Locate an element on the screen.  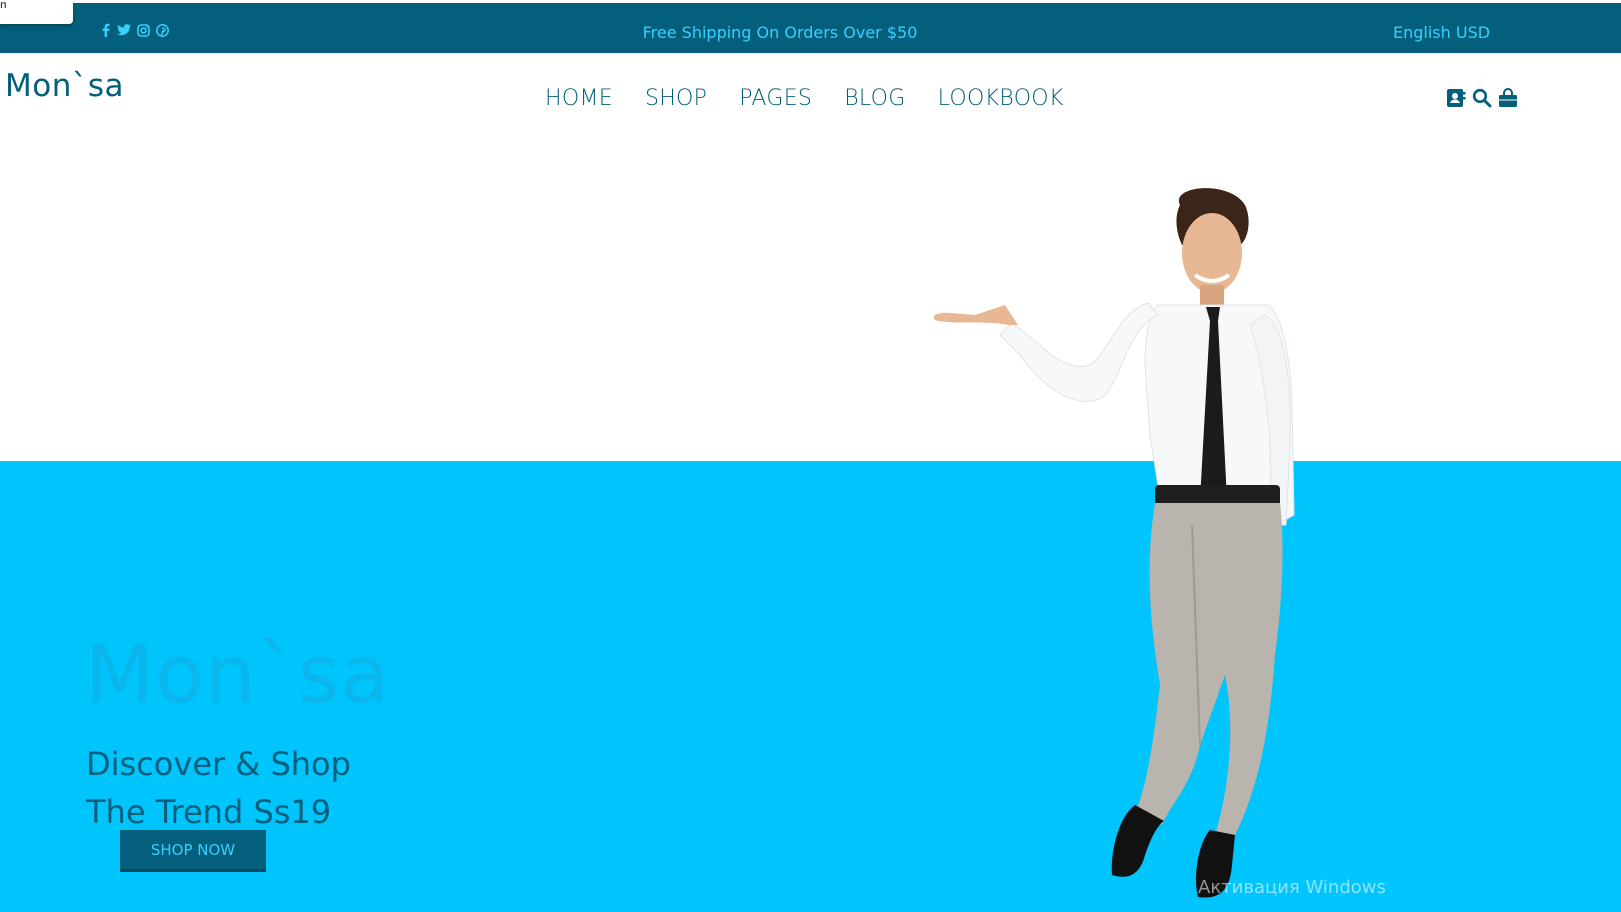
nav-home: HOME is located at coordinates (579, 98).